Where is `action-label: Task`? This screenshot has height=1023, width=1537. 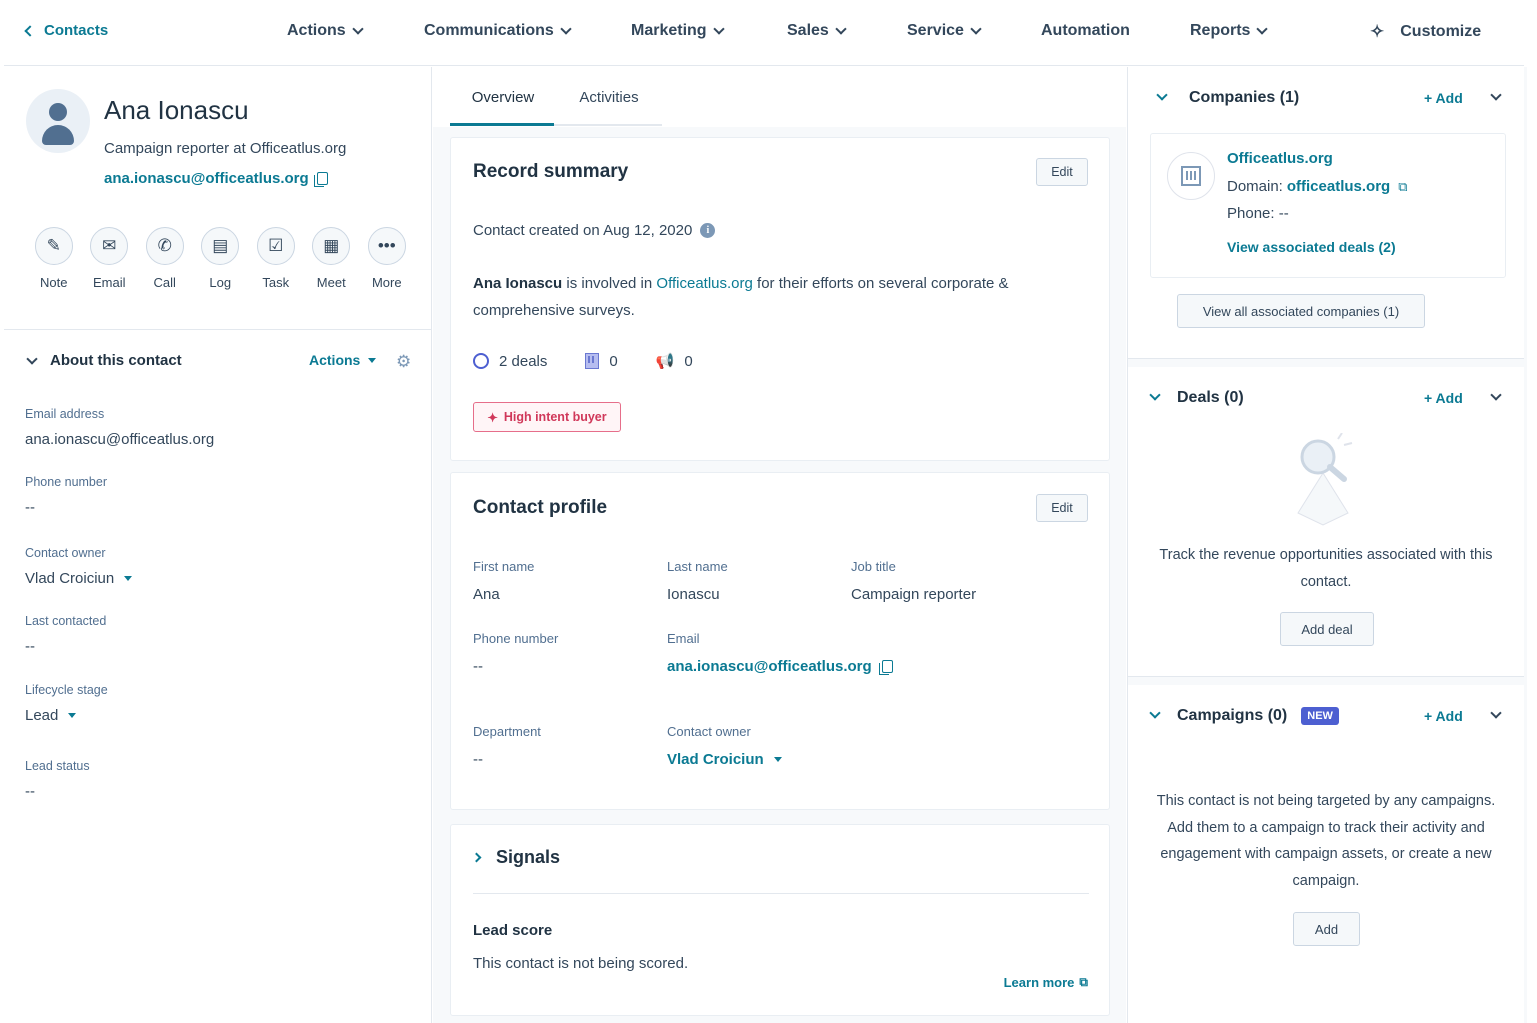 action-label: Task is located at coordinates (276, 282).